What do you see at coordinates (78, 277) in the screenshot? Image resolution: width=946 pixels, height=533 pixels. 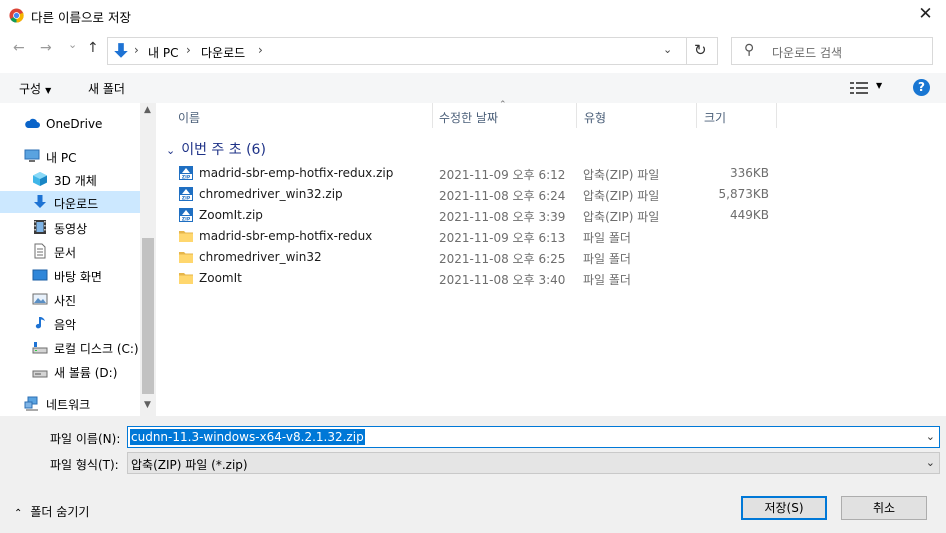 I see `sidebar-item-label: 바탕 화면` at bounding box center [78, 277].